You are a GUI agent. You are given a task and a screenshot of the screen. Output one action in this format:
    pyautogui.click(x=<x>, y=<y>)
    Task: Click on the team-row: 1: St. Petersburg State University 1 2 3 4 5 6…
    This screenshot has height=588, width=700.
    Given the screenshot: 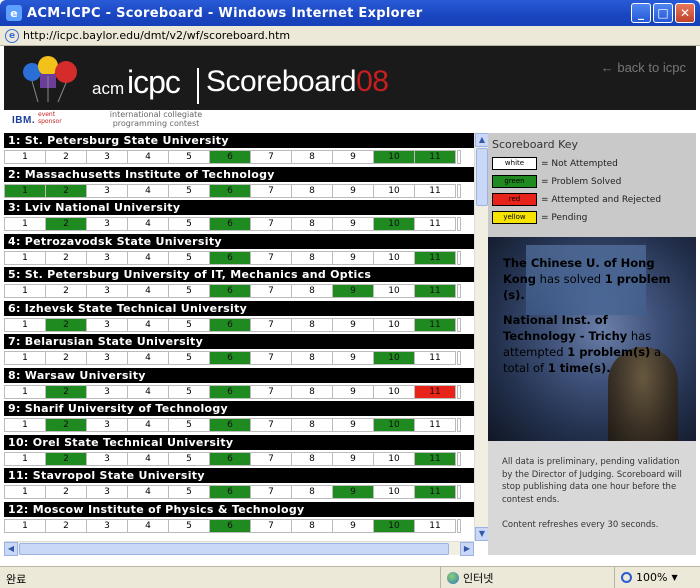 What is the action you would take?
    pyautogui.click(x=239, y=150)
    